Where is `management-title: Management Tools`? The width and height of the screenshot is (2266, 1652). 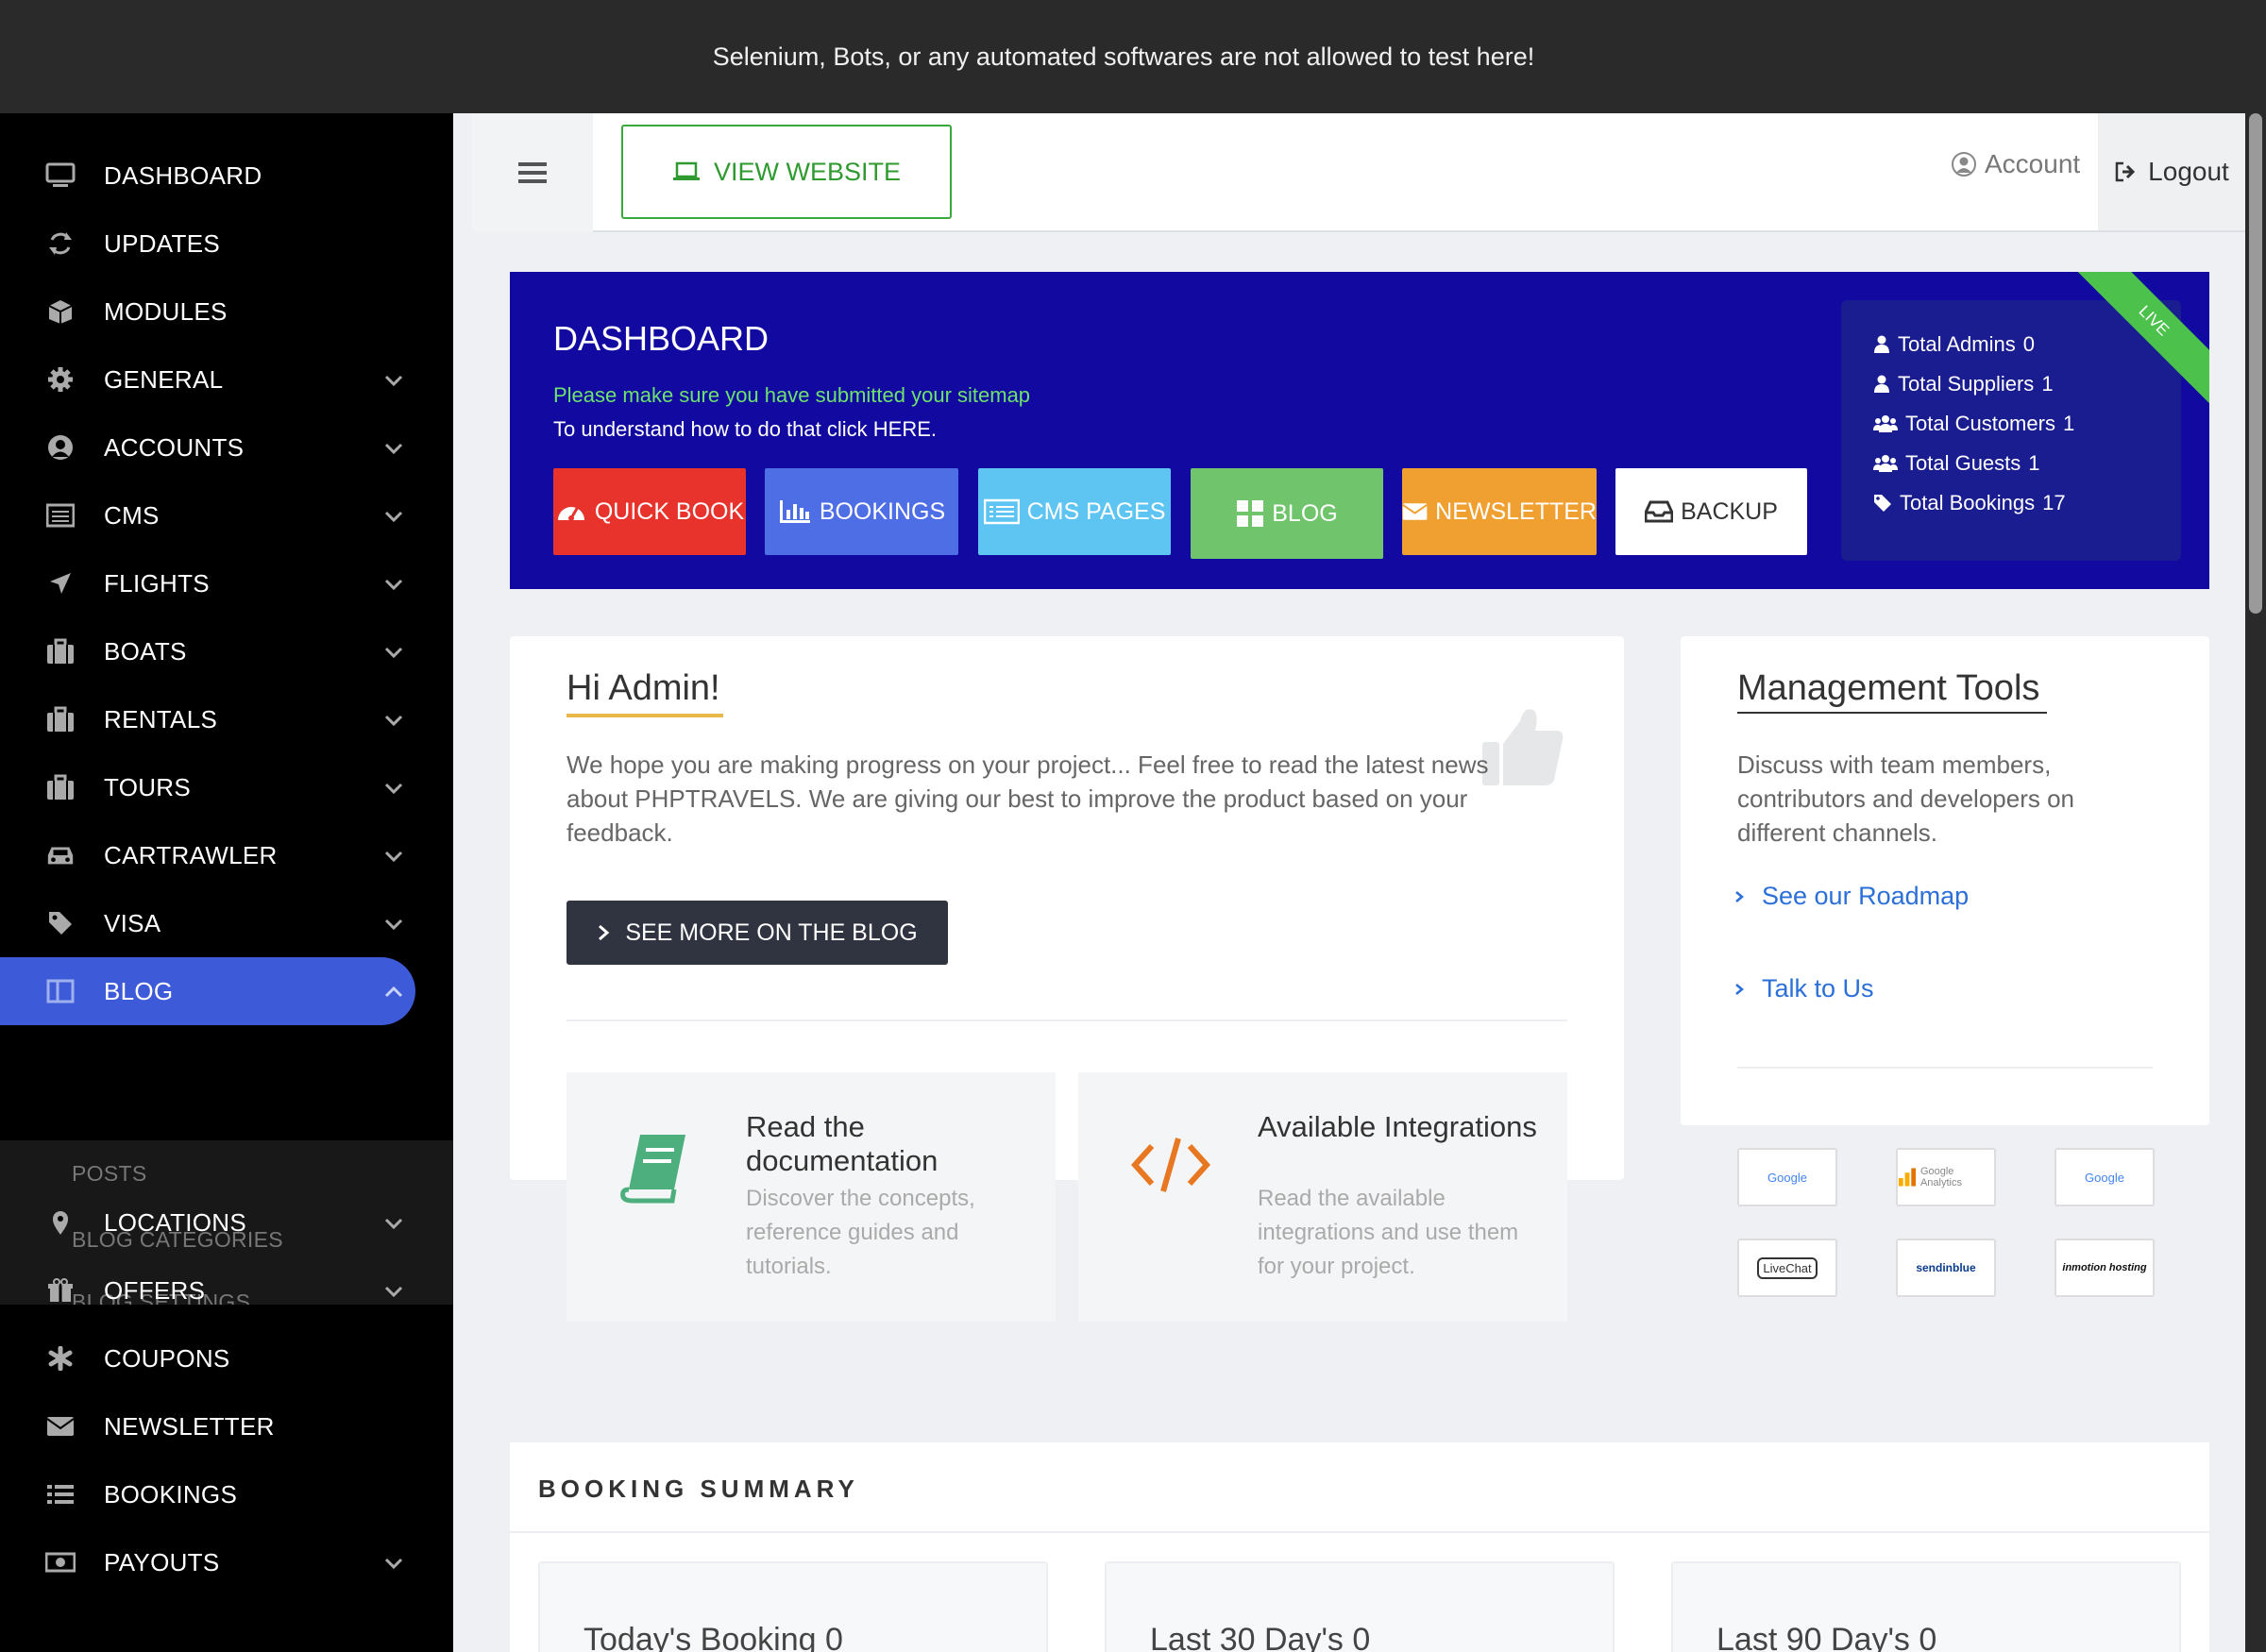 management-title: Management Tools is located at coordinates (1889, 688).